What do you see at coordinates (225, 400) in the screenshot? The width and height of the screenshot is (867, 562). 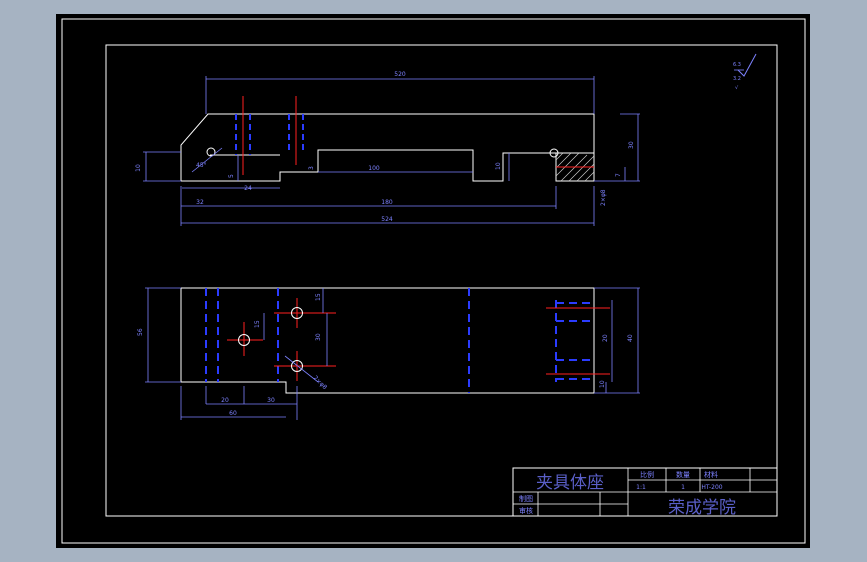 I see `dim-pos-a: 20` at bounding box center [225, 400].